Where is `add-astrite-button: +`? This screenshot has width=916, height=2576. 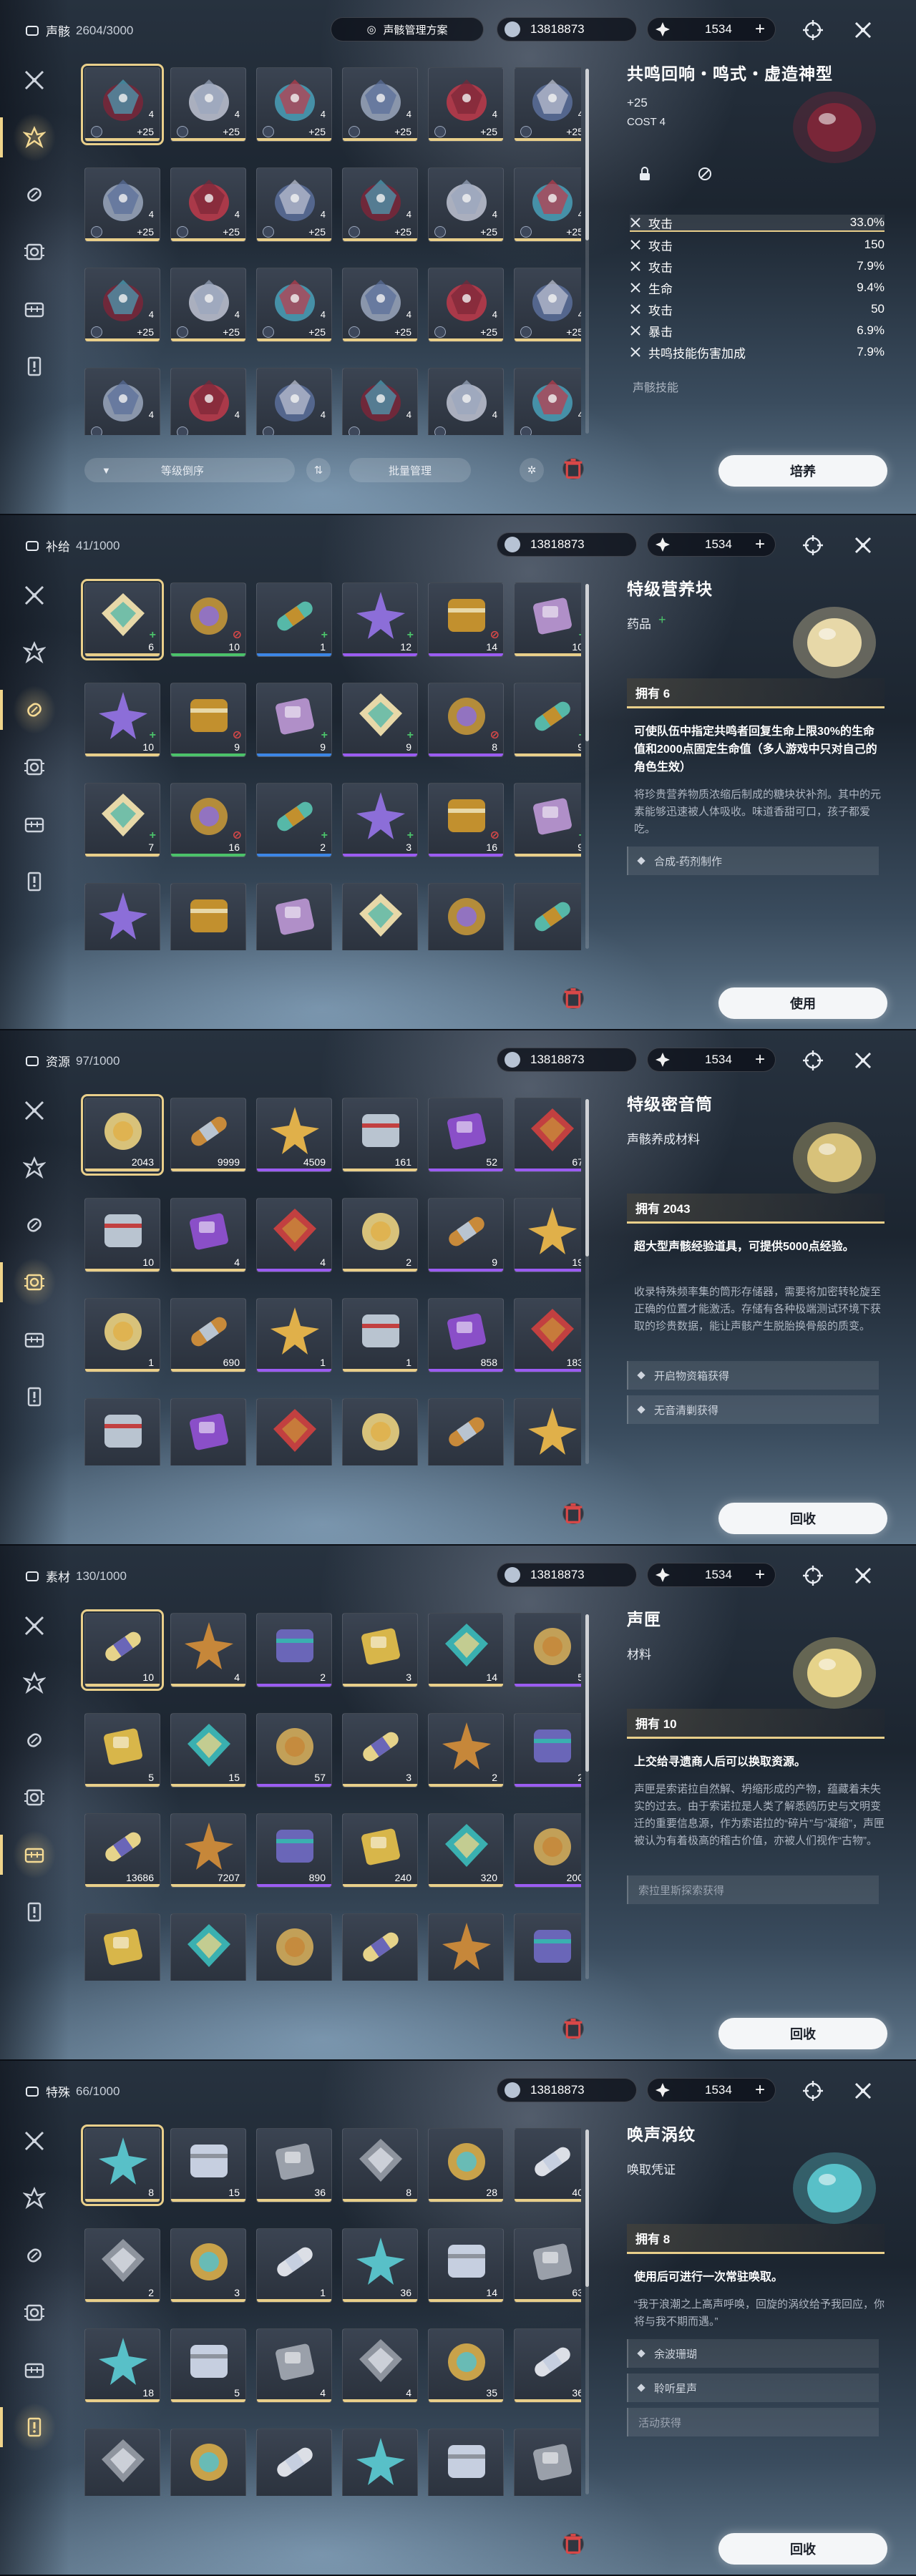
add-astrite-button: + is located at coordinates (760, 29).